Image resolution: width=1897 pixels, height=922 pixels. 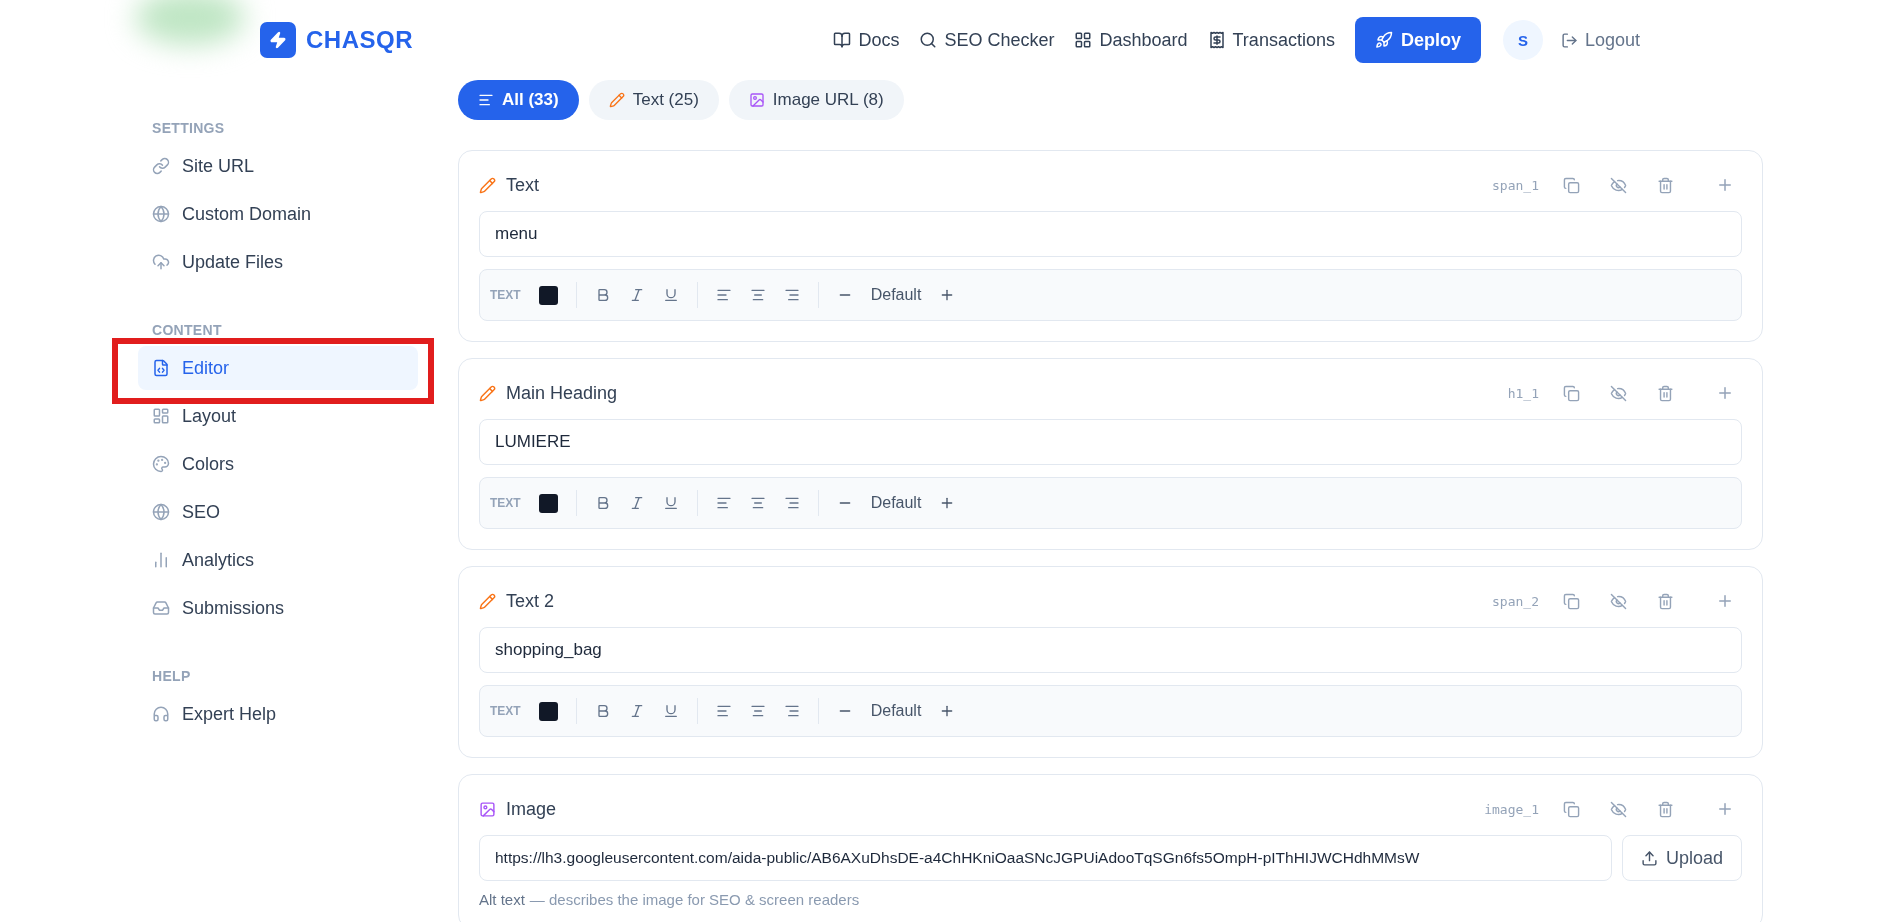 What do you see at coordinates (1515, 601) in the screenshot?
I see `element-tag: span_2` at bounding box center [1515, 601].